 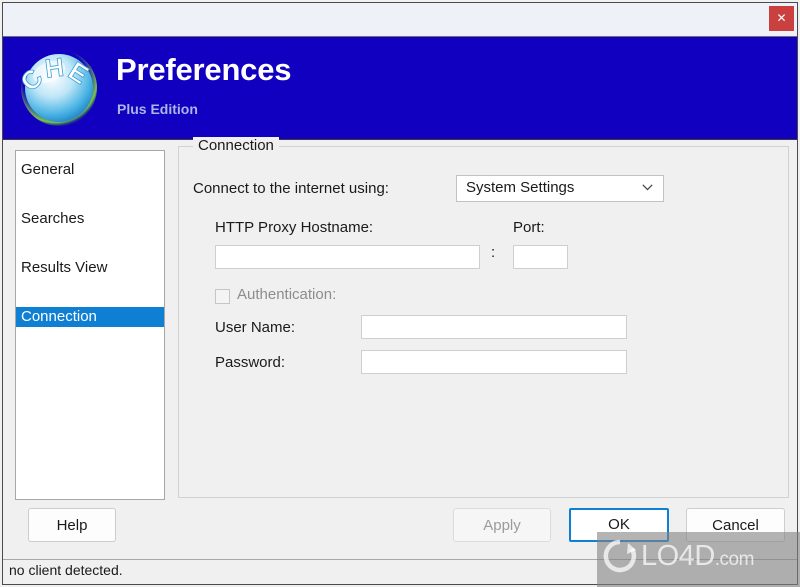 I want to click on status-bar: no client detected., so click(x=400, y=571).